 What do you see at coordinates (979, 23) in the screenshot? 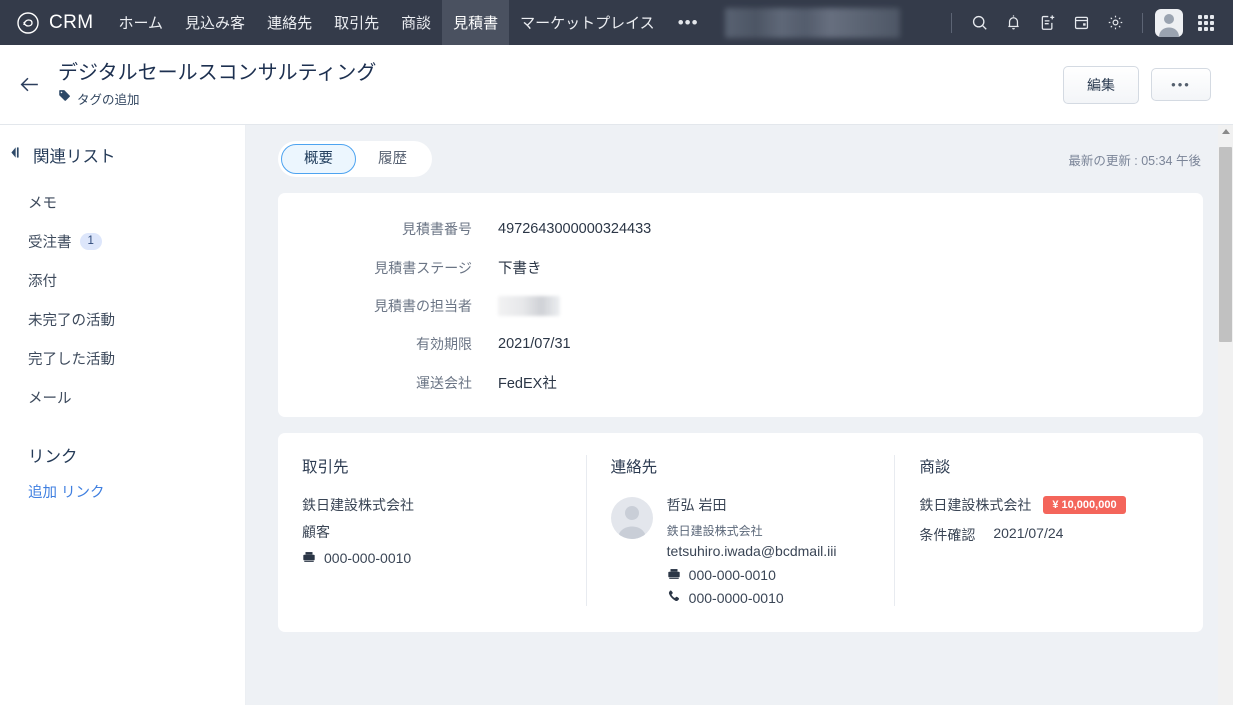
I see `search-icon` at bounding box center [979, 23].